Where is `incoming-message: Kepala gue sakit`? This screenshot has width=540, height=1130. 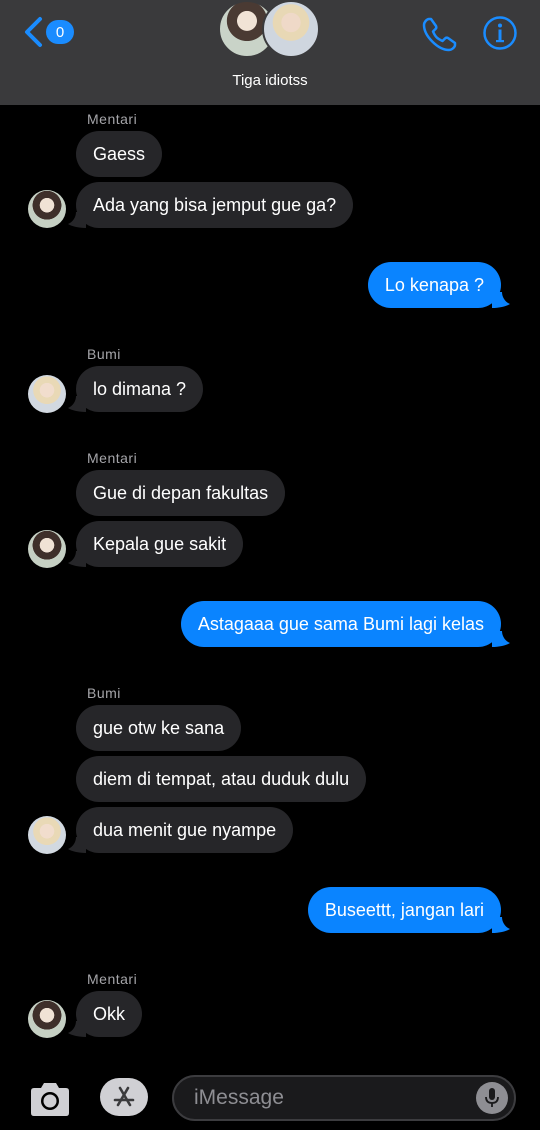 incoming-message: Kepala gue sakit is located at coordinates (160, 544).